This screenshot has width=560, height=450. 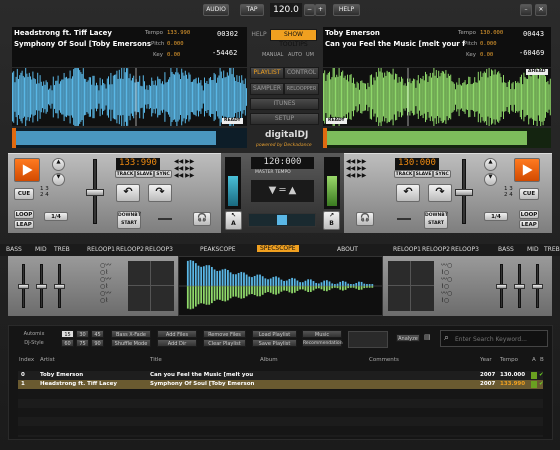 I want to click on deck-b-cue-button: CUE, so click(x=529, y=194).